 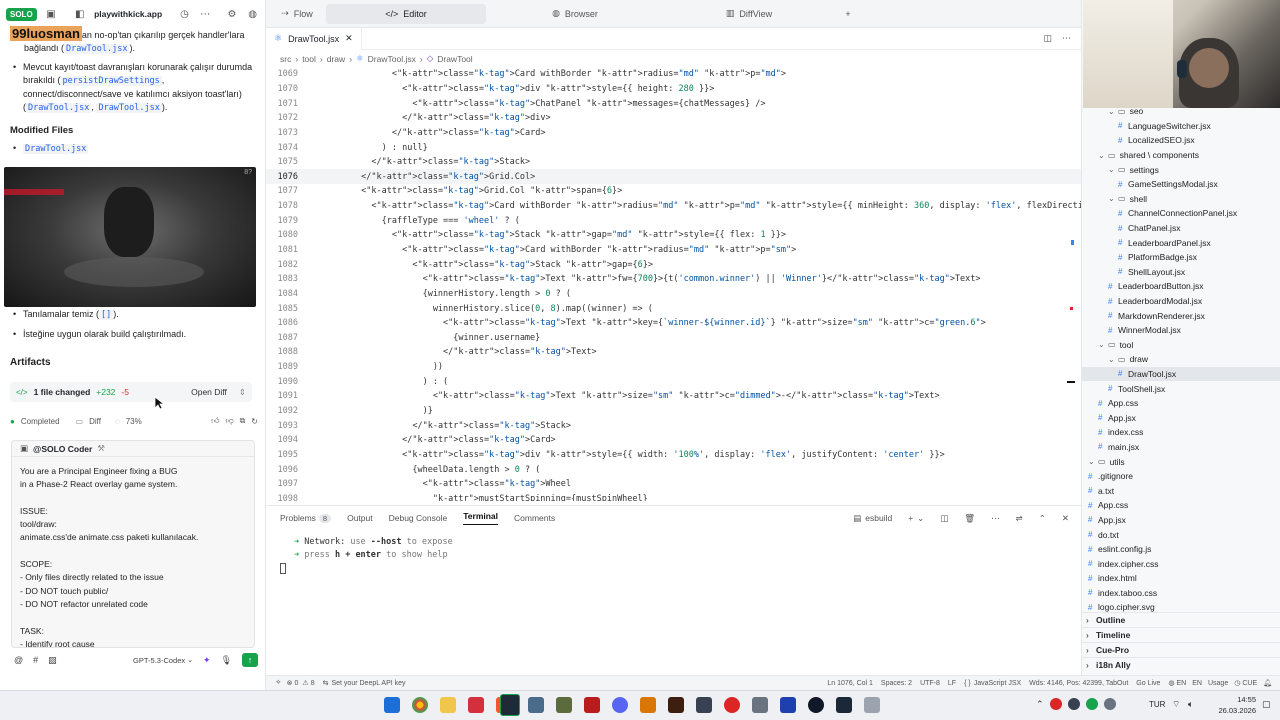 I want to click on language-mode: JavaScript JSX, so click(x=997, y=683).